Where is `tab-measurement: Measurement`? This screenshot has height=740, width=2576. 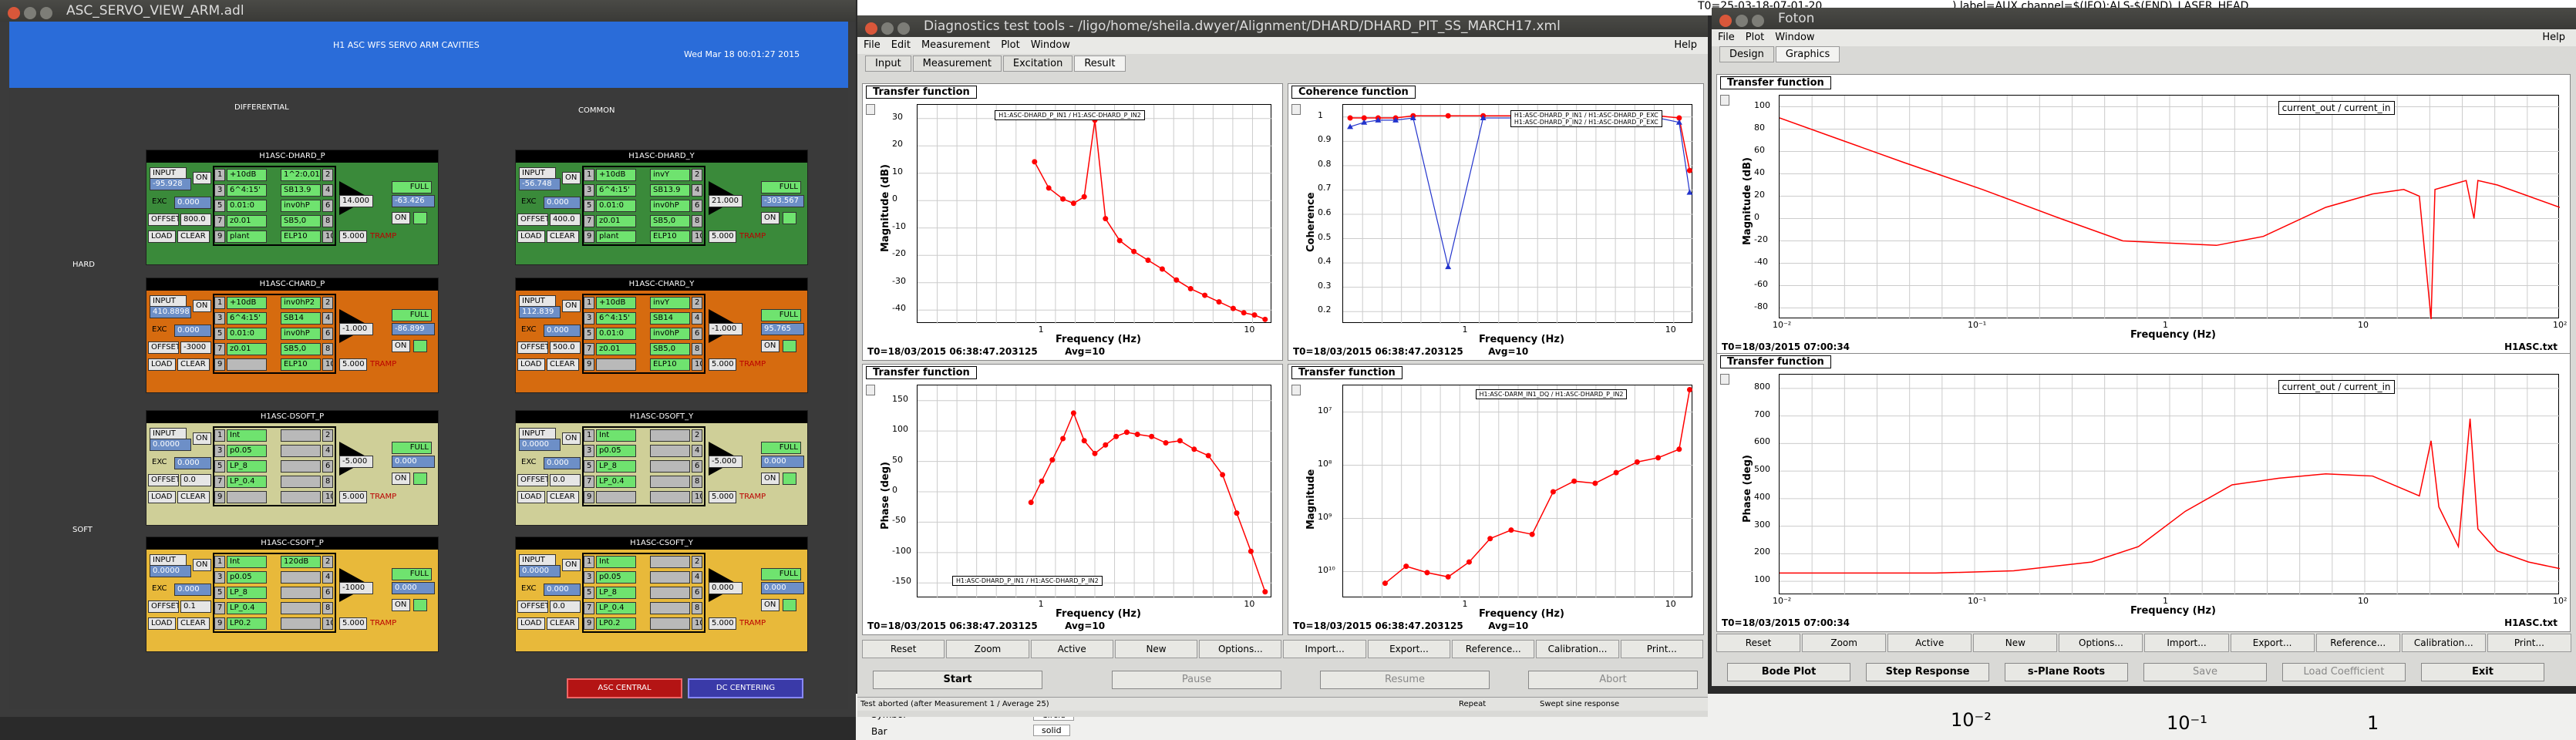 tab-measurement: Measurement is located at coordinates (957, 64).